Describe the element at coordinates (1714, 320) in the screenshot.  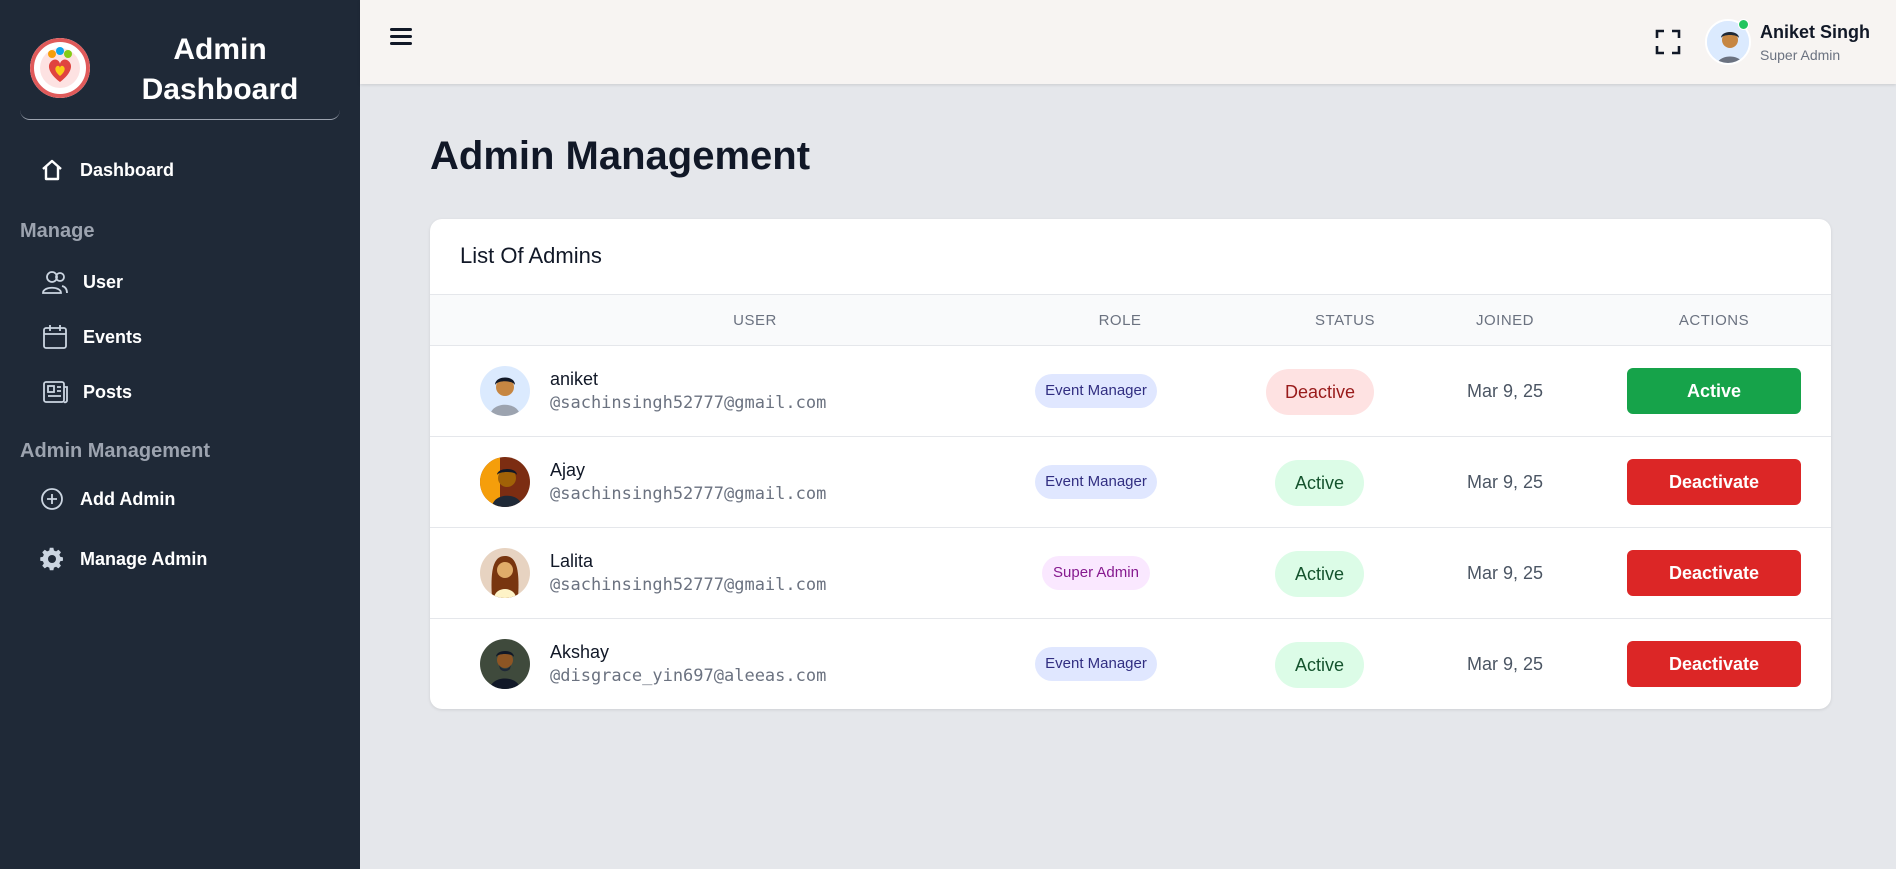
I see `column-header-actions: ACTIONS` at that location.